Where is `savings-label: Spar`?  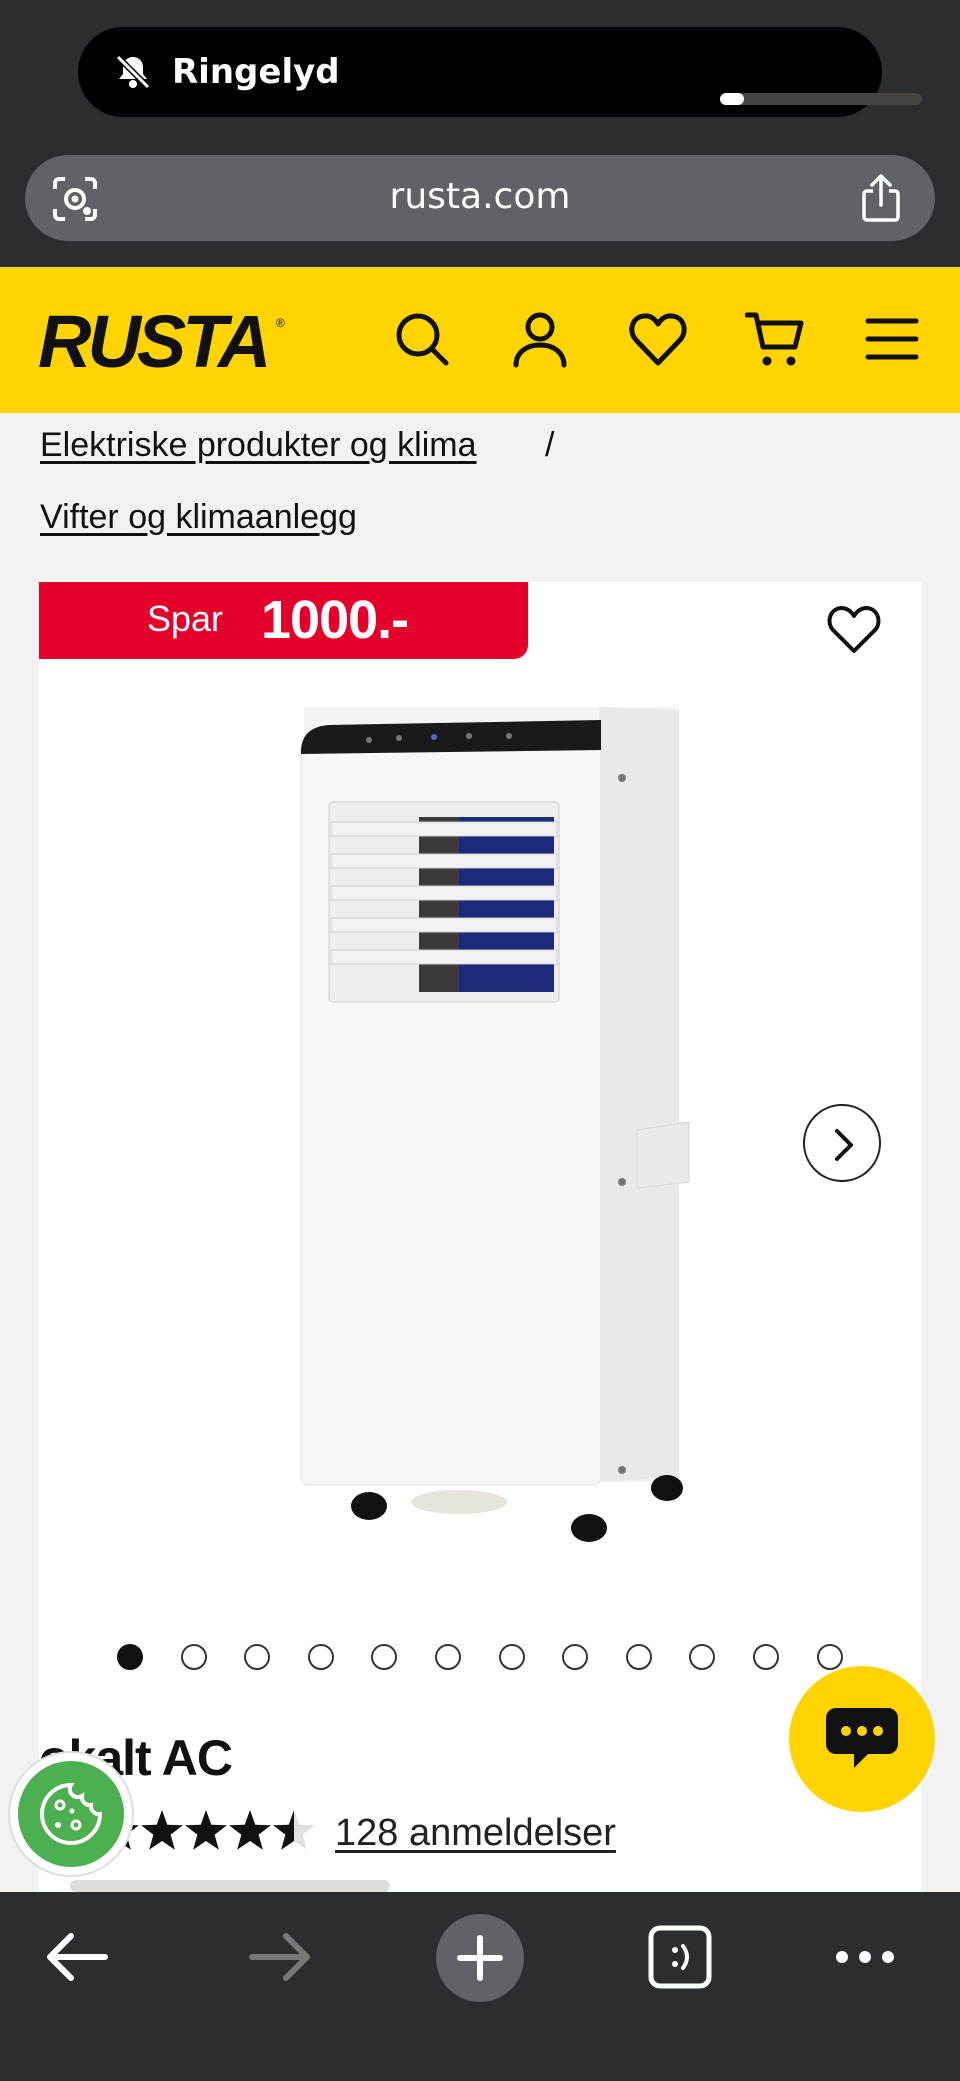
savings-label: Spar is located at coordinates (185, 618).